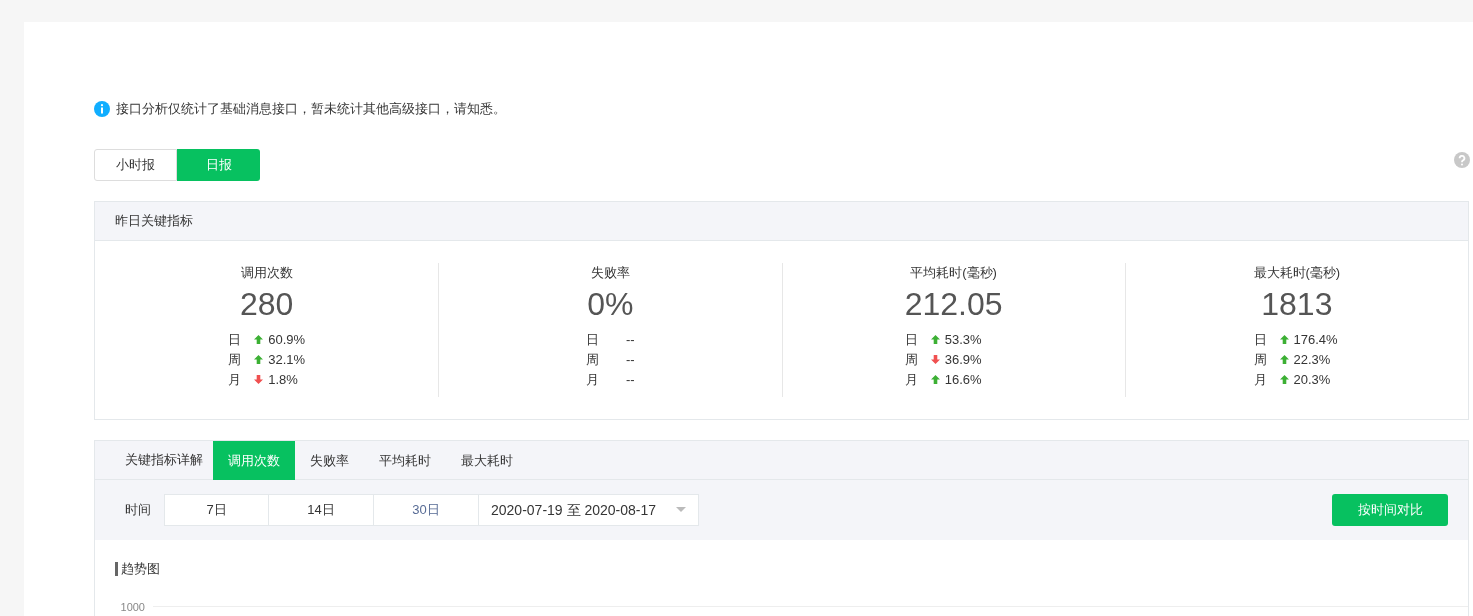 The height and width of the screenshot is (616, 1473). Describe the element at coordinates (1297, 273) in the screenshot. I see `metric-label: 最大耗时(毫秒)` at that location.